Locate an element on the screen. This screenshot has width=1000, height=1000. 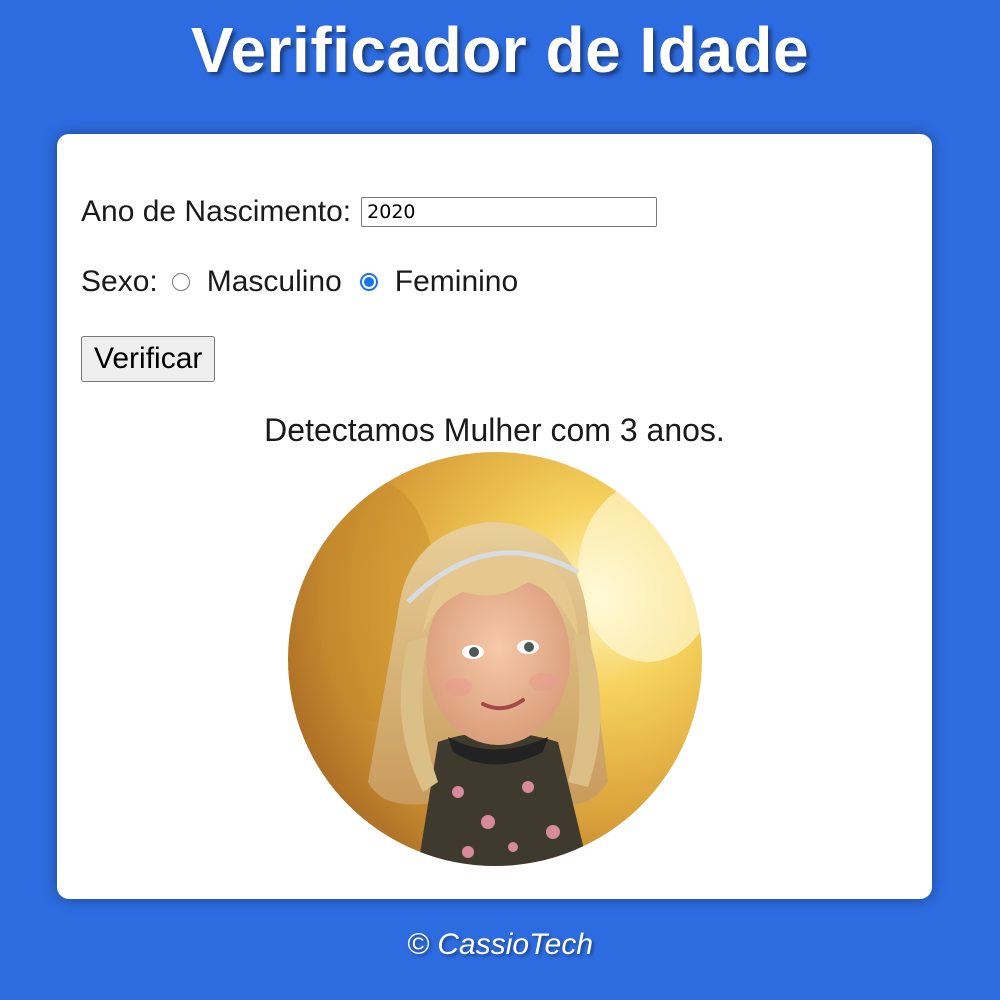
birth-year-row: Ano de Nascimento: is located at coordinates (369, 212).